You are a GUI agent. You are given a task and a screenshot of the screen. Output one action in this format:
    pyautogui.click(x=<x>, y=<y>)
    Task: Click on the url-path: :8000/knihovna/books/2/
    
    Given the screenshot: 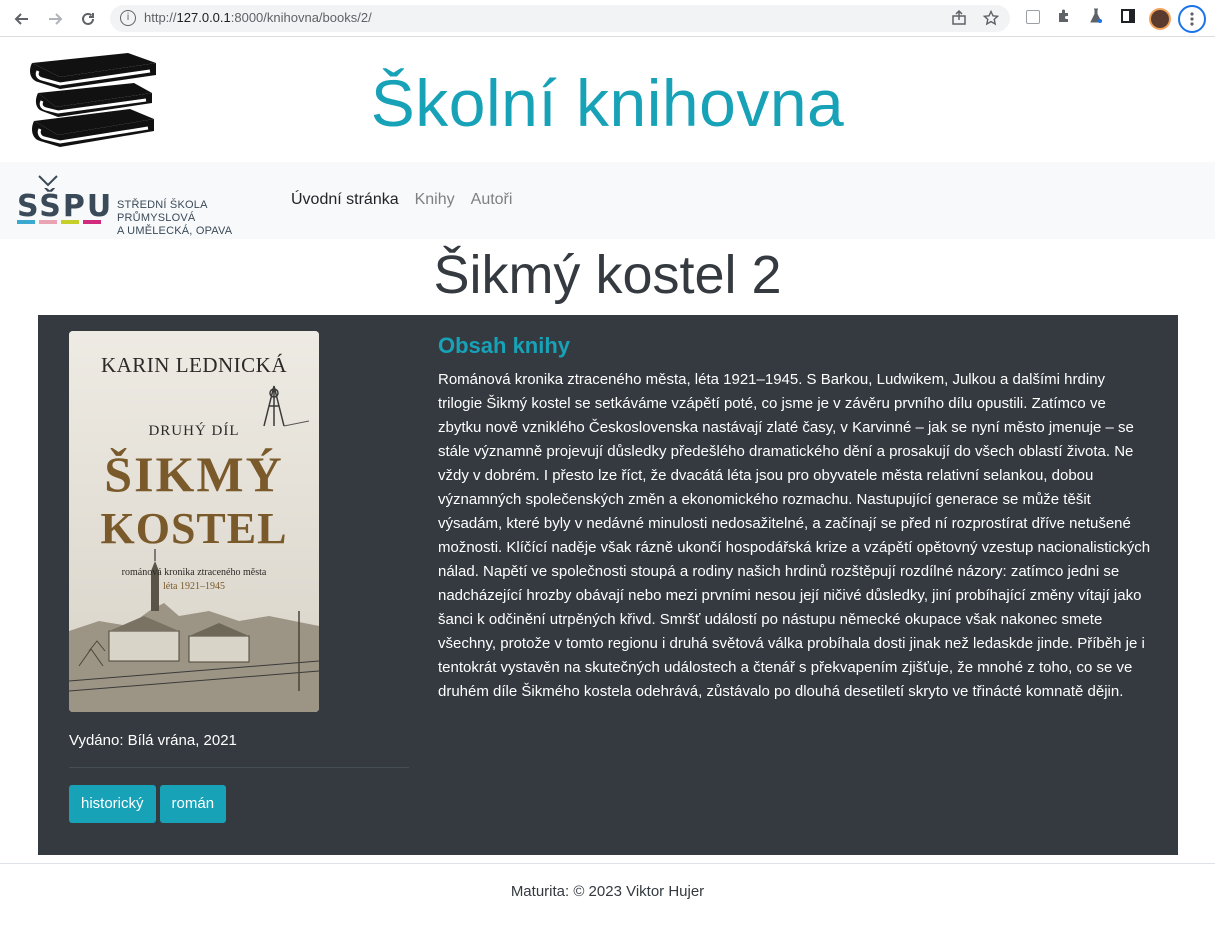 What is the action you would take?
    pyautogui.click(x=301, y=17)
    